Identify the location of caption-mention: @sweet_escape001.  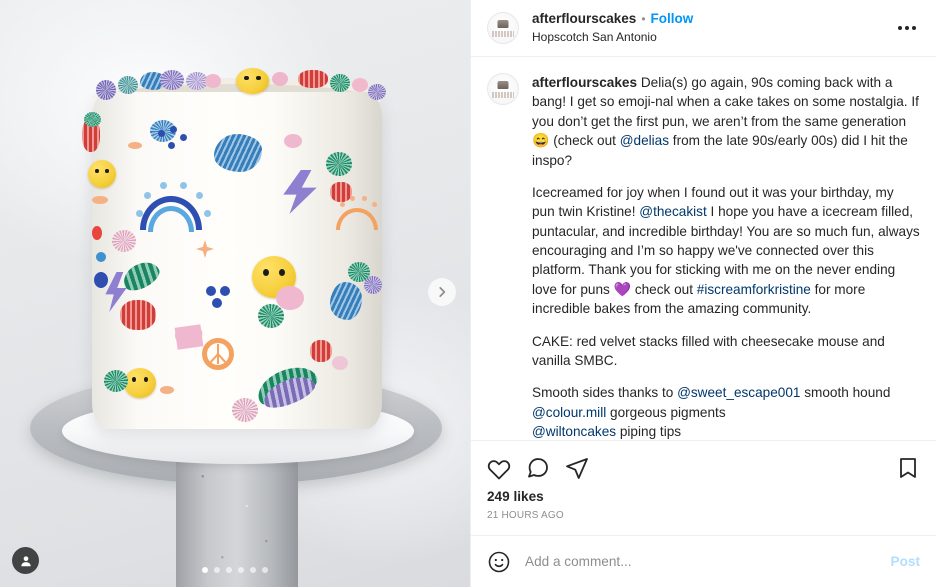
(738, 392).